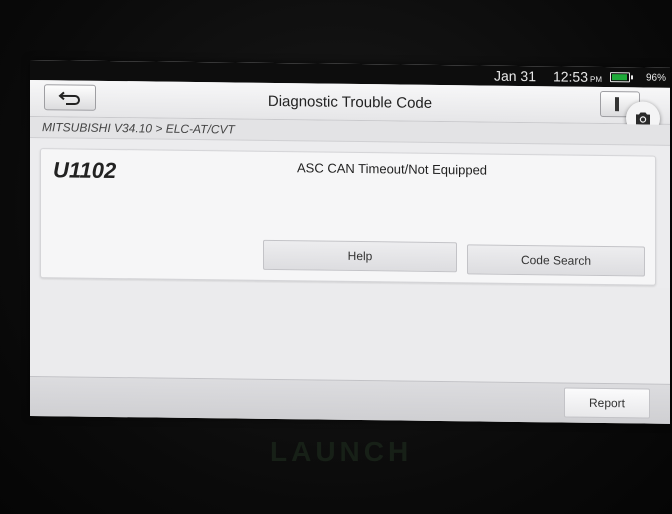 This screenshot has height=514, width=672. Describe the element at coordinates (138, 128) in the screenshot. I see `breadcrumb: MITSUBISHI V34.10 > ELC-AT/CVT` at that location.